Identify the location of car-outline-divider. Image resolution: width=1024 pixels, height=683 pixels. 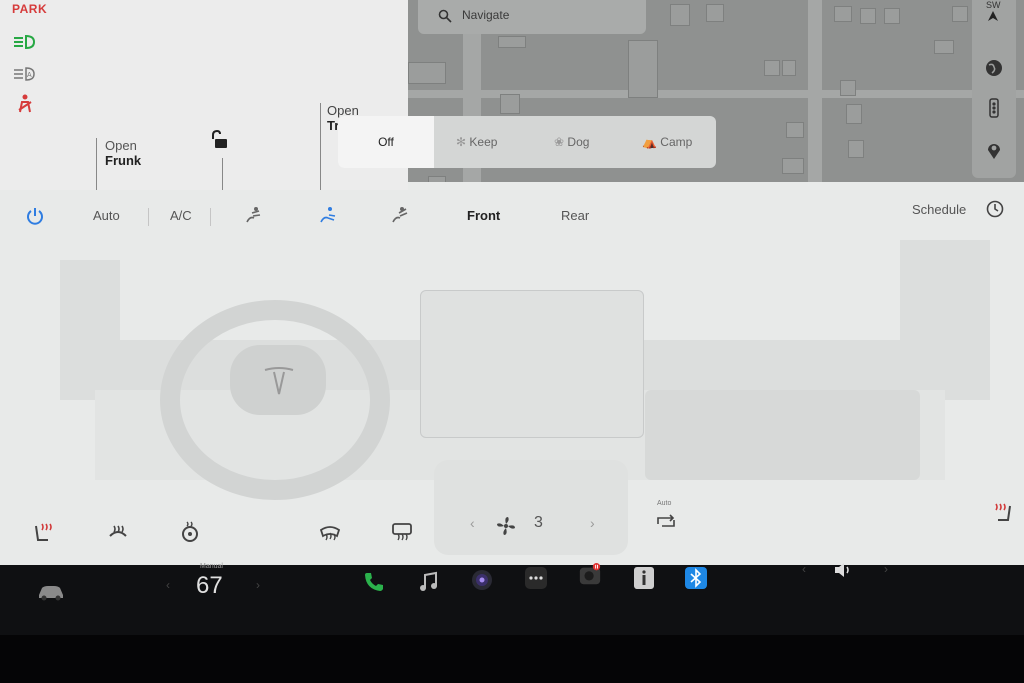
(222, 174).